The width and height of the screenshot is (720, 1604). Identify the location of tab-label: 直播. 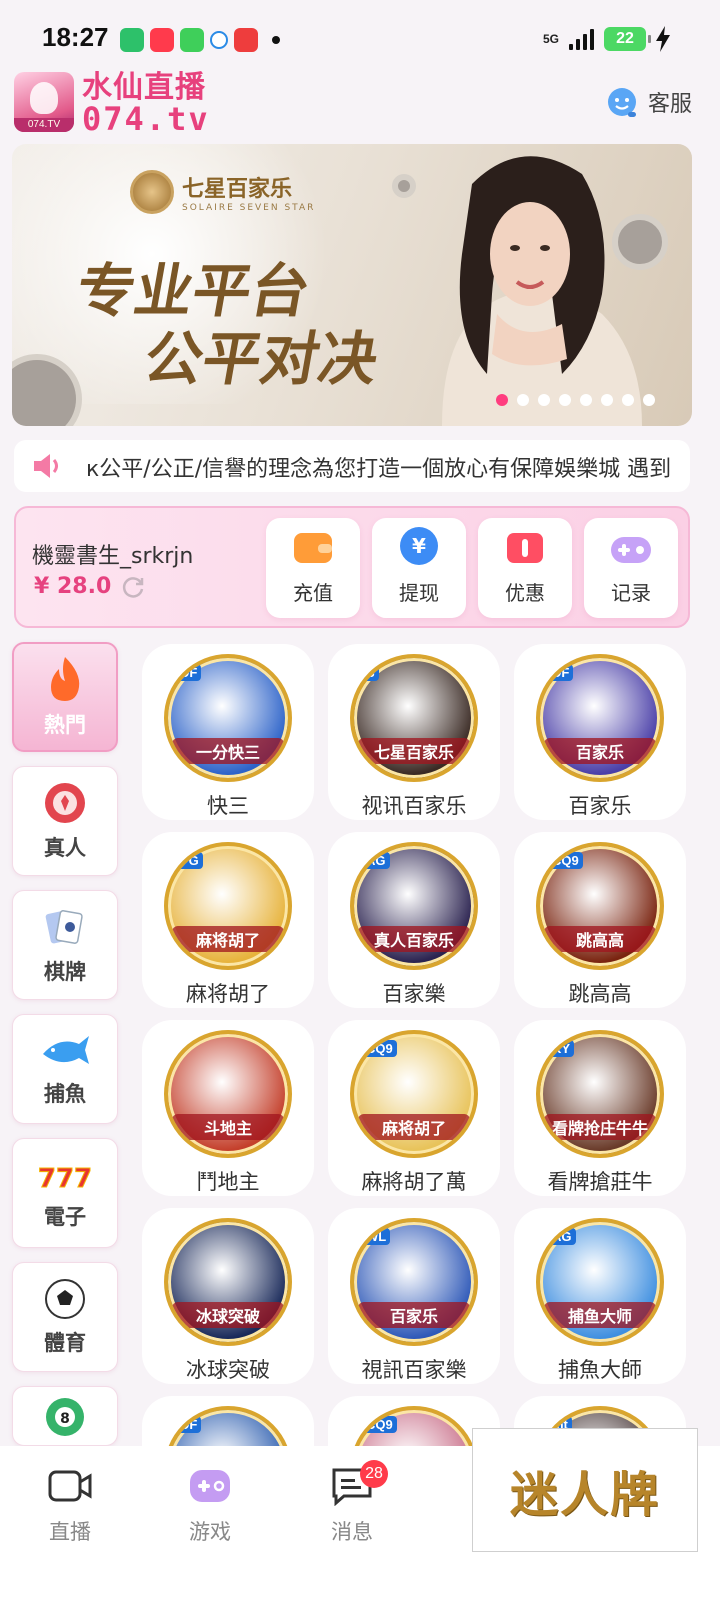
(70, 1532).